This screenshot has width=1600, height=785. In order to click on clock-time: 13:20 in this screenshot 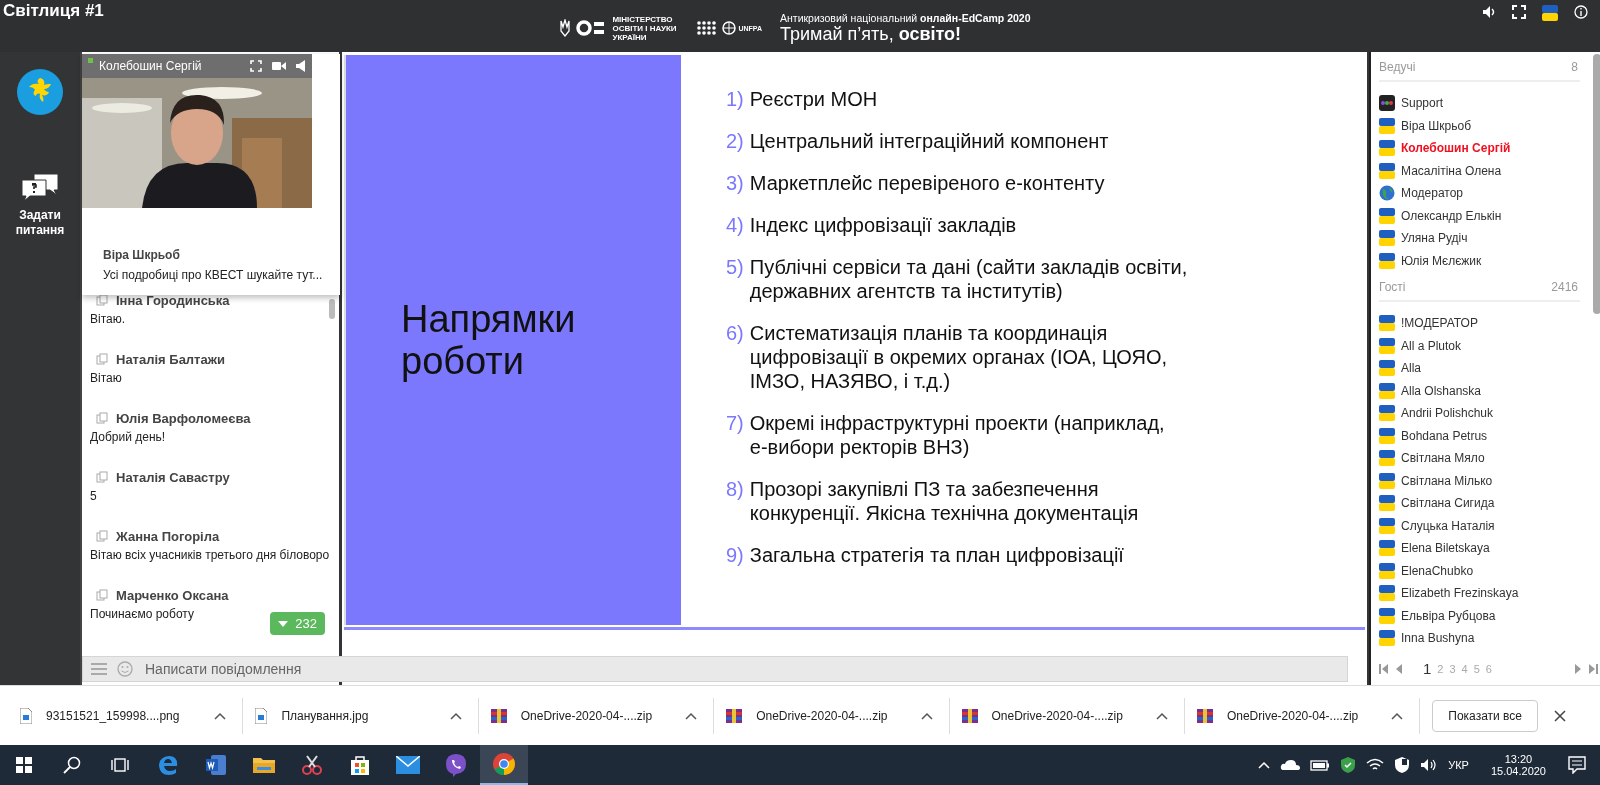, I will do `click(1518, 759)`.